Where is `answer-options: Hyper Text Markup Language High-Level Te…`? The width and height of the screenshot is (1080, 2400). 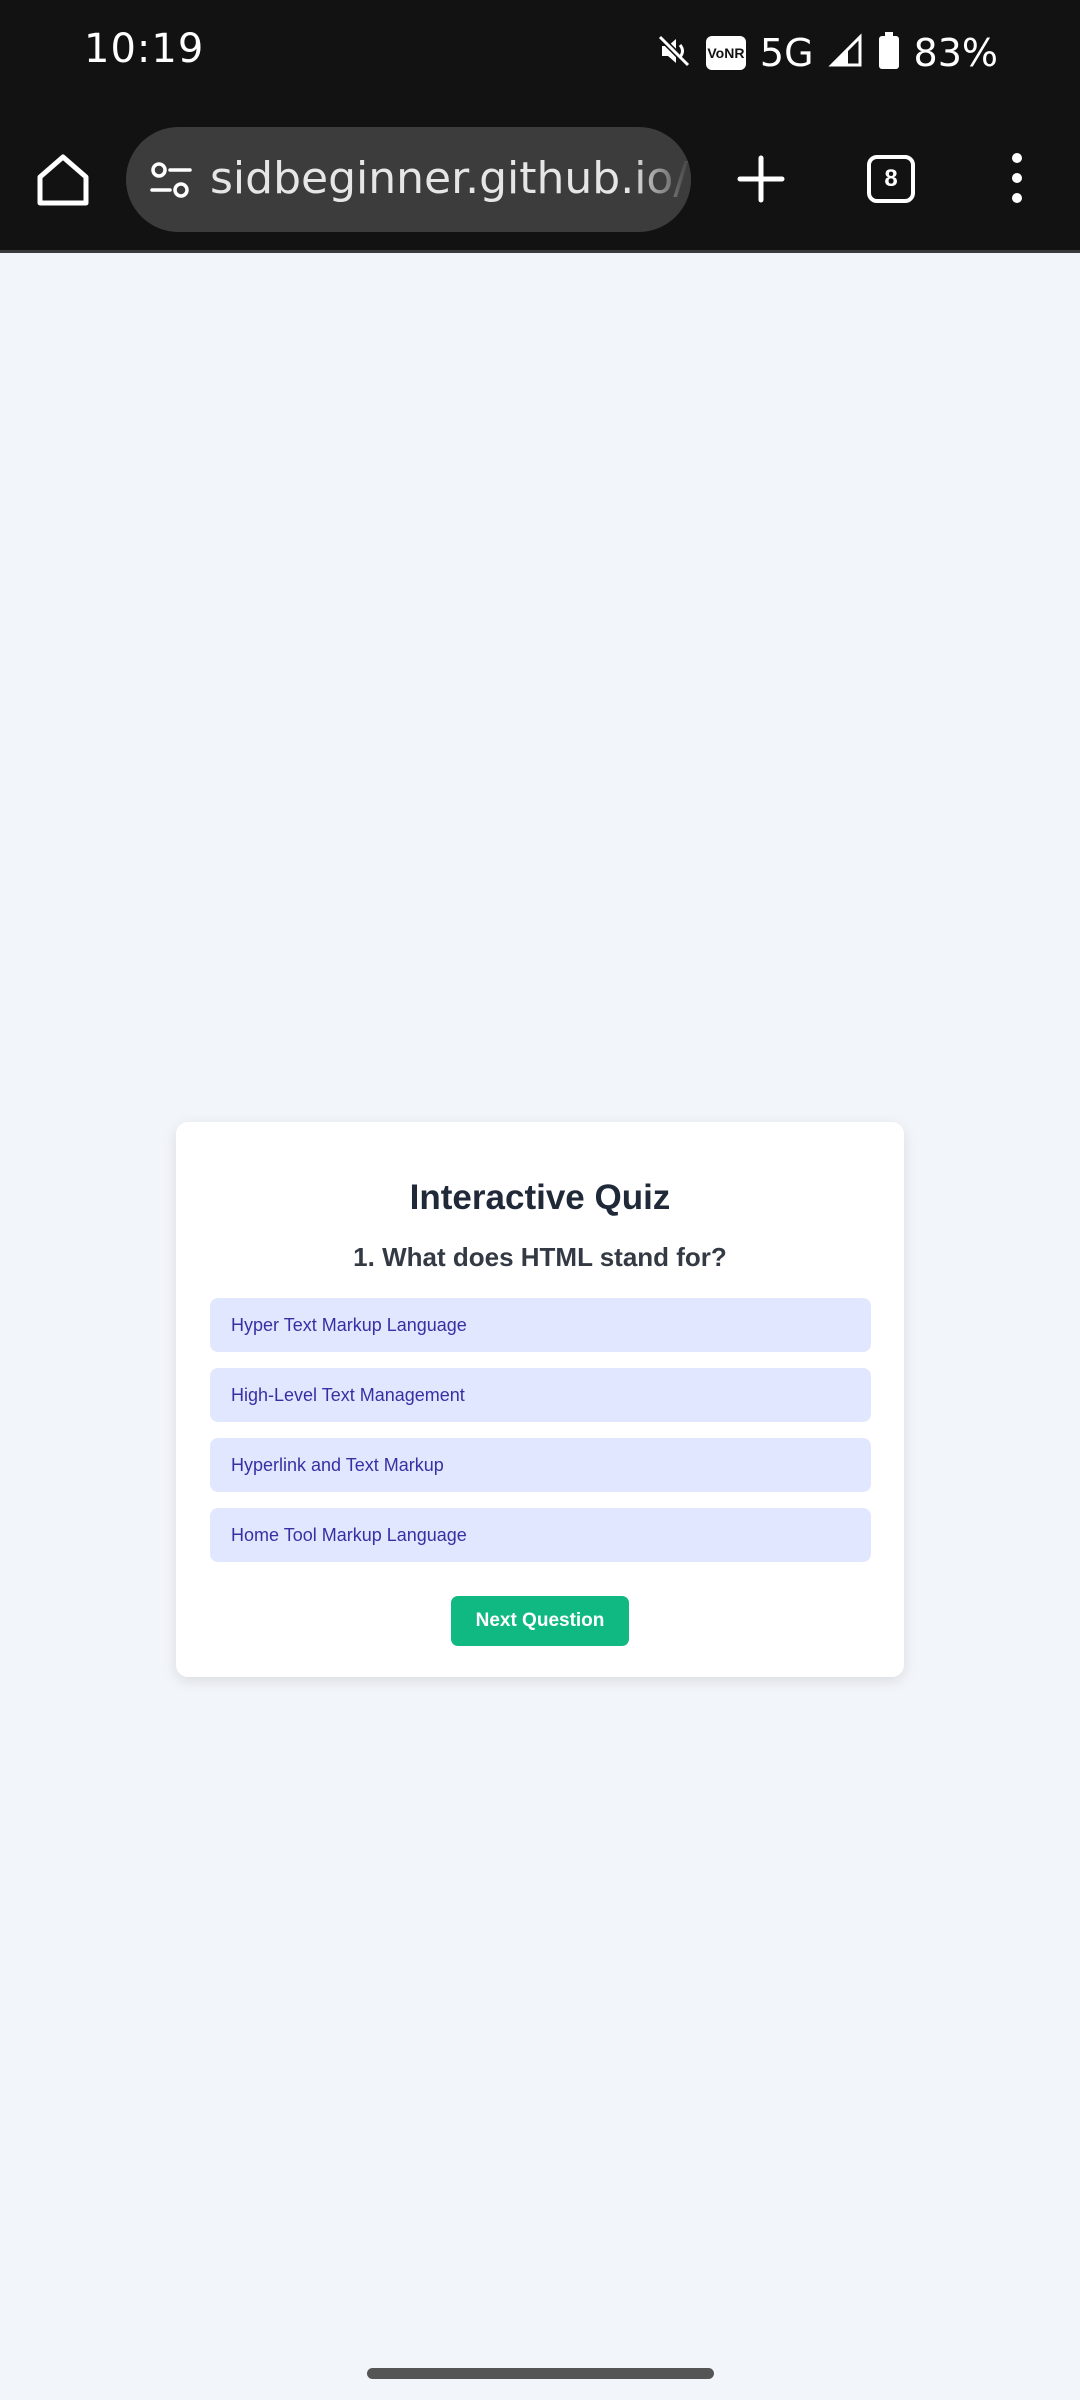
answer-options: Hyper Text Markup Language High-Level Te… is located at coordinates (540, 1438).